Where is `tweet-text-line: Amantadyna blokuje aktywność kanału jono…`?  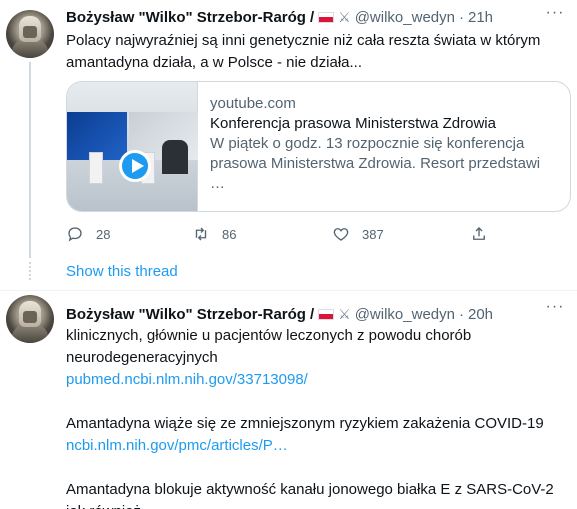
tweet-text-line: Amantadyna blokuje aktywność kanału jono… is located at coordinates (310, 495).